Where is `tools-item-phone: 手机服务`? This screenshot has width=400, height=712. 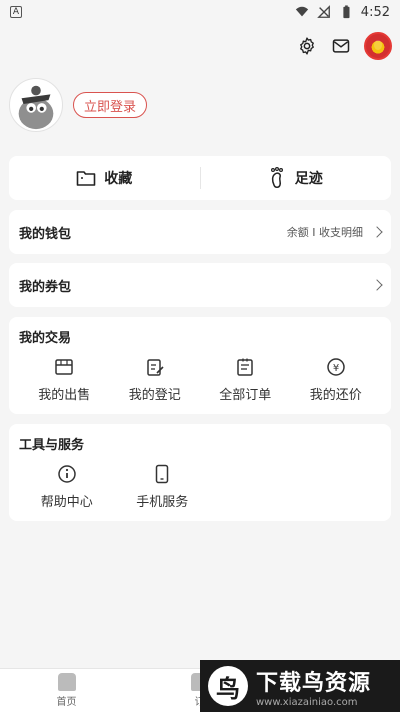
tools-item-phone: 手机服务 is located at coordinates (163, 486).